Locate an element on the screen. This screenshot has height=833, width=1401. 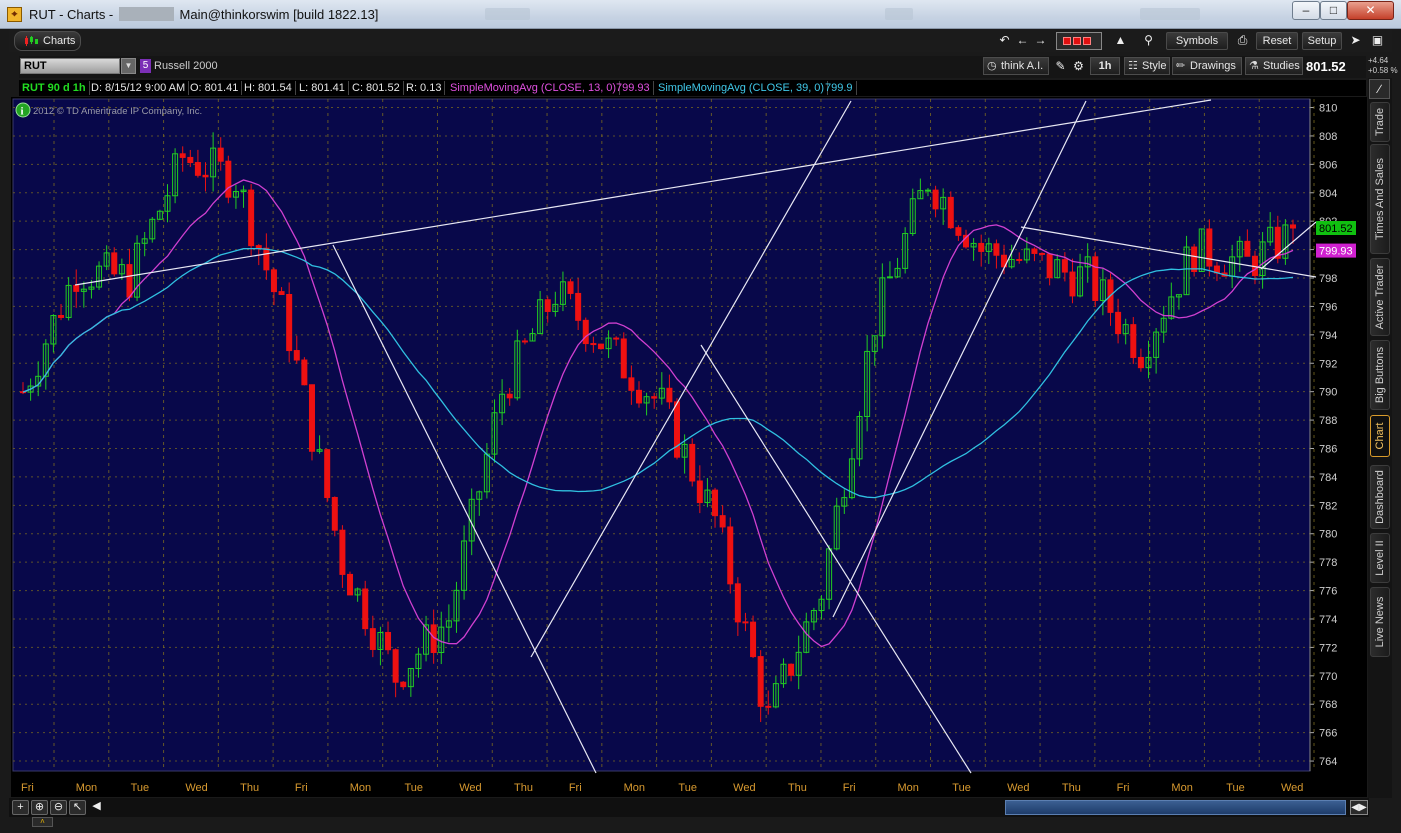
alert-bell-icon: ▲ is located at coordinates (1120, 40).